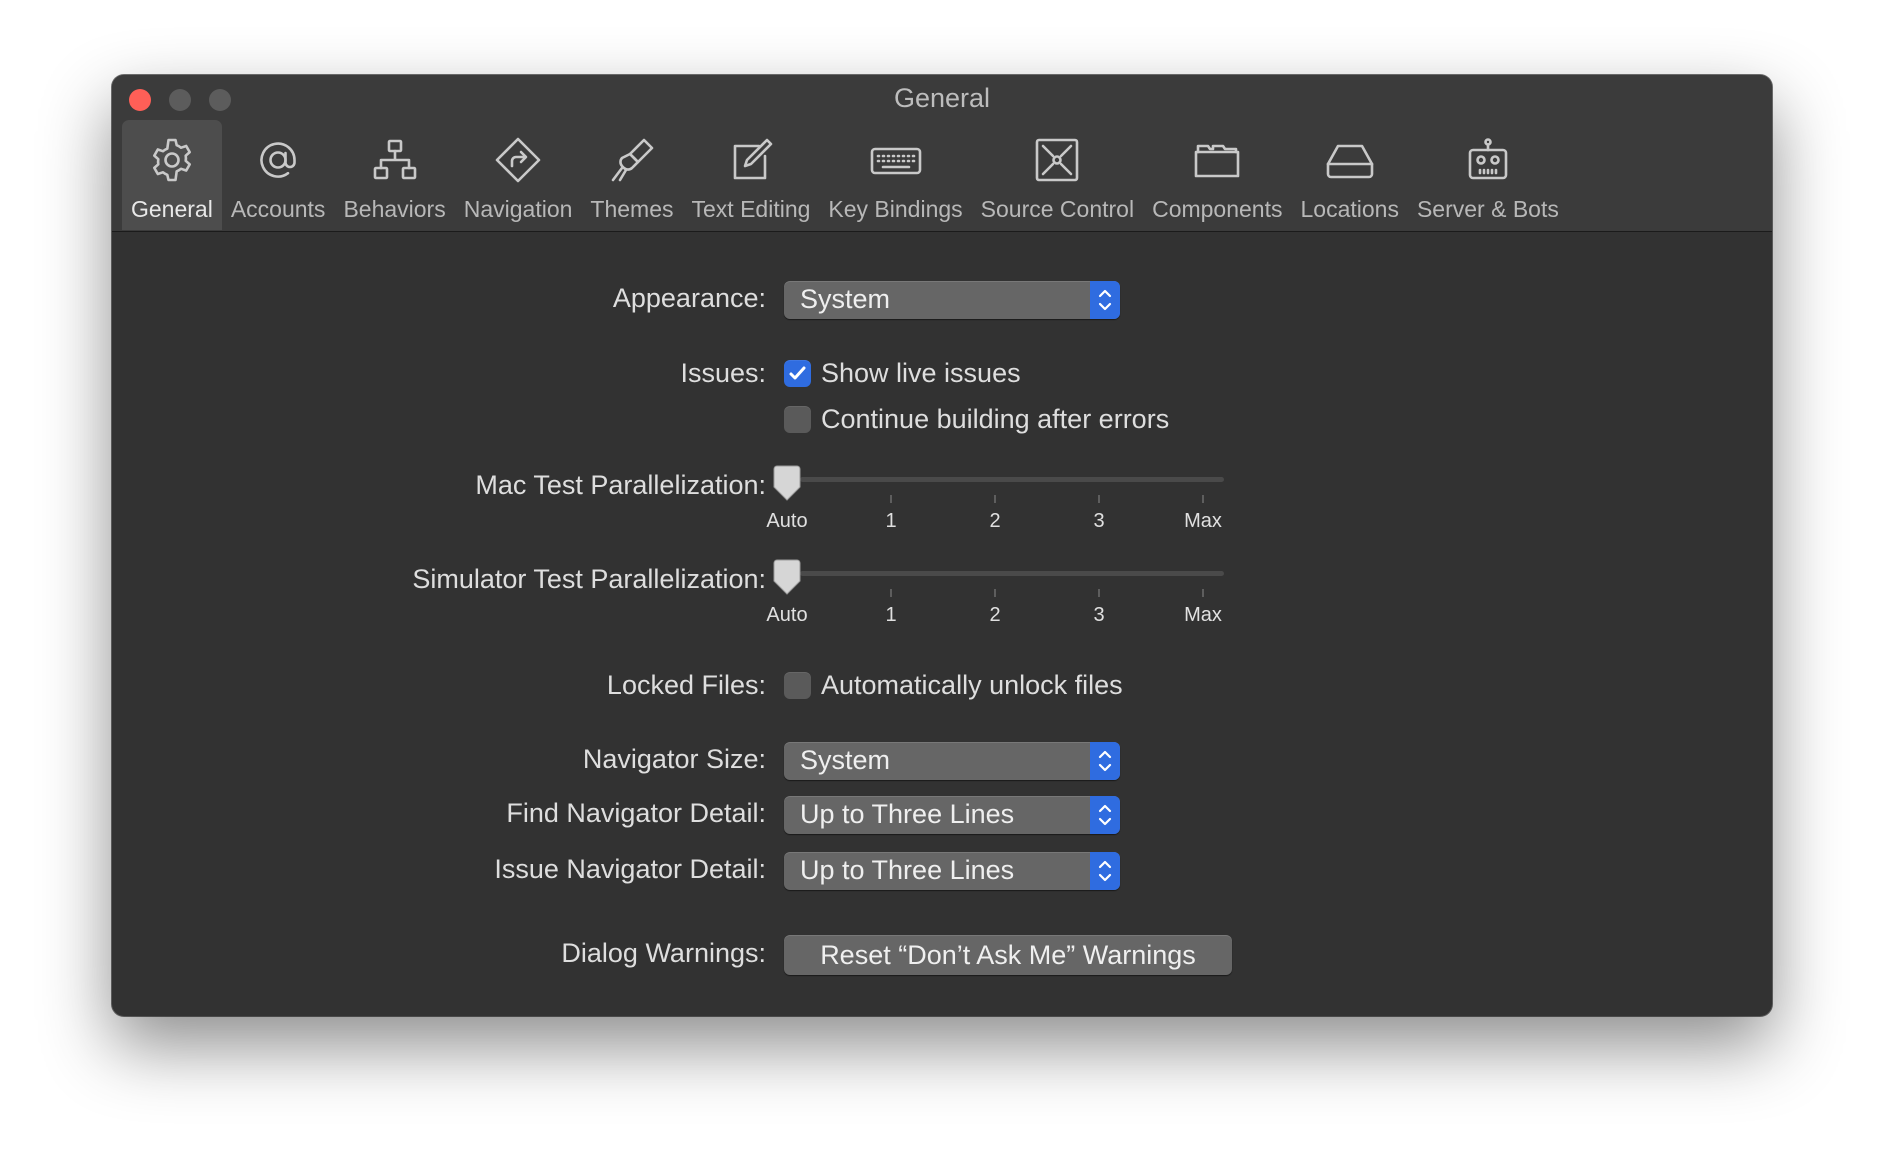 The height and width of the screenshot is (1164, 1884). I want to click on continue-building-label: Continue building after errors, so click(995, 419).